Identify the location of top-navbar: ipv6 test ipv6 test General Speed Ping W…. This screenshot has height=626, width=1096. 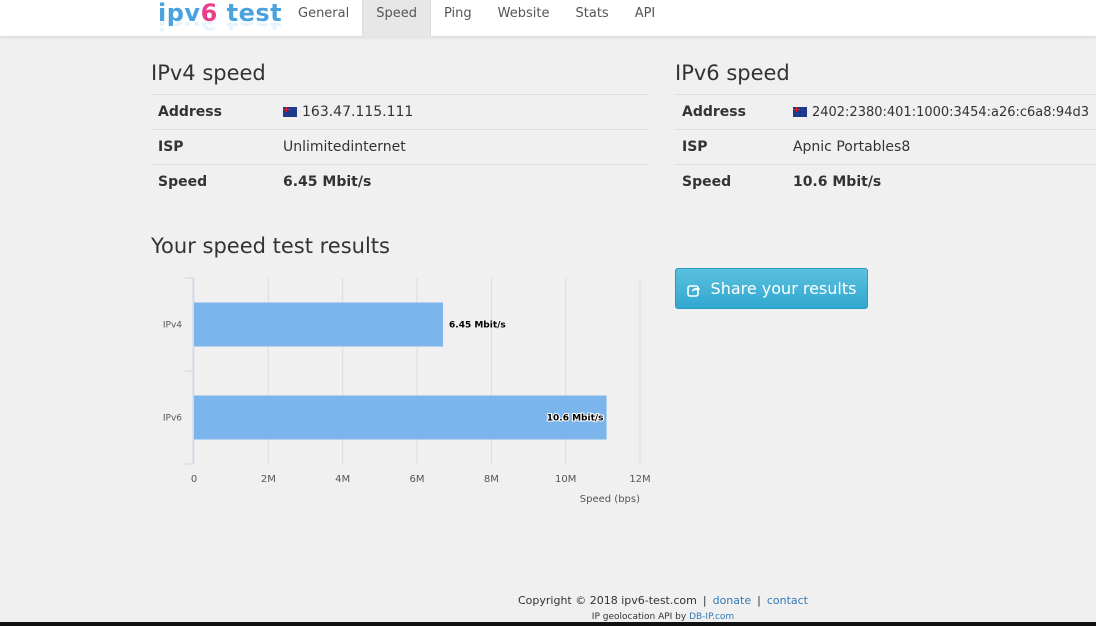
(548, 18).